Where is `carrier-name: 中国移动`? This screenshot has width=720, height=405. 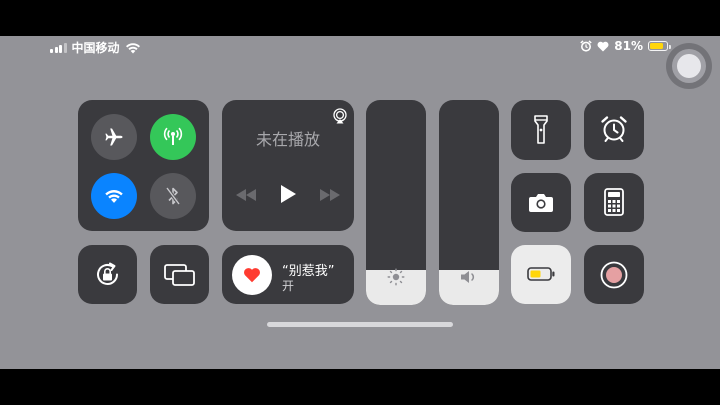 carrier-name: 中国移动 is located at coordinates (95, 48).